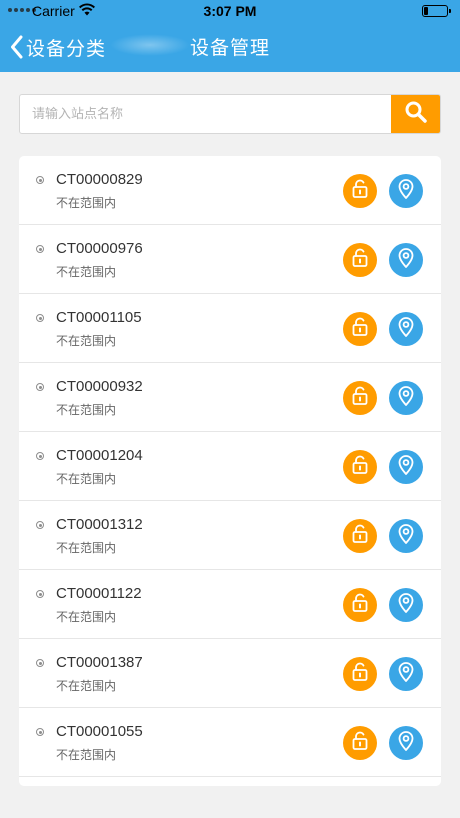 The image size is (460, 818). Describe the element at coordinates (230, 673) in the screenshot. I see `device-row: CT00001387 不在范围内` at that location.